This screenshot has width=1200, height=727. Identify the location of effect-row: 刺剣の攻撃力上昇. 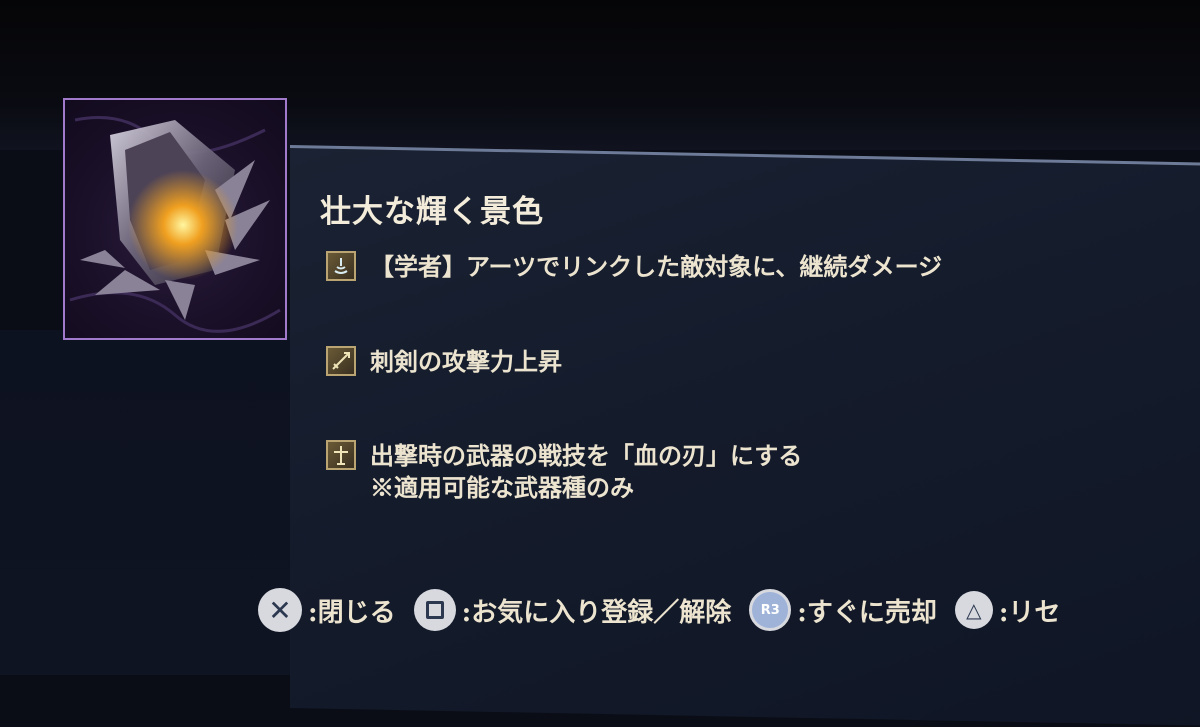
(444, 362).